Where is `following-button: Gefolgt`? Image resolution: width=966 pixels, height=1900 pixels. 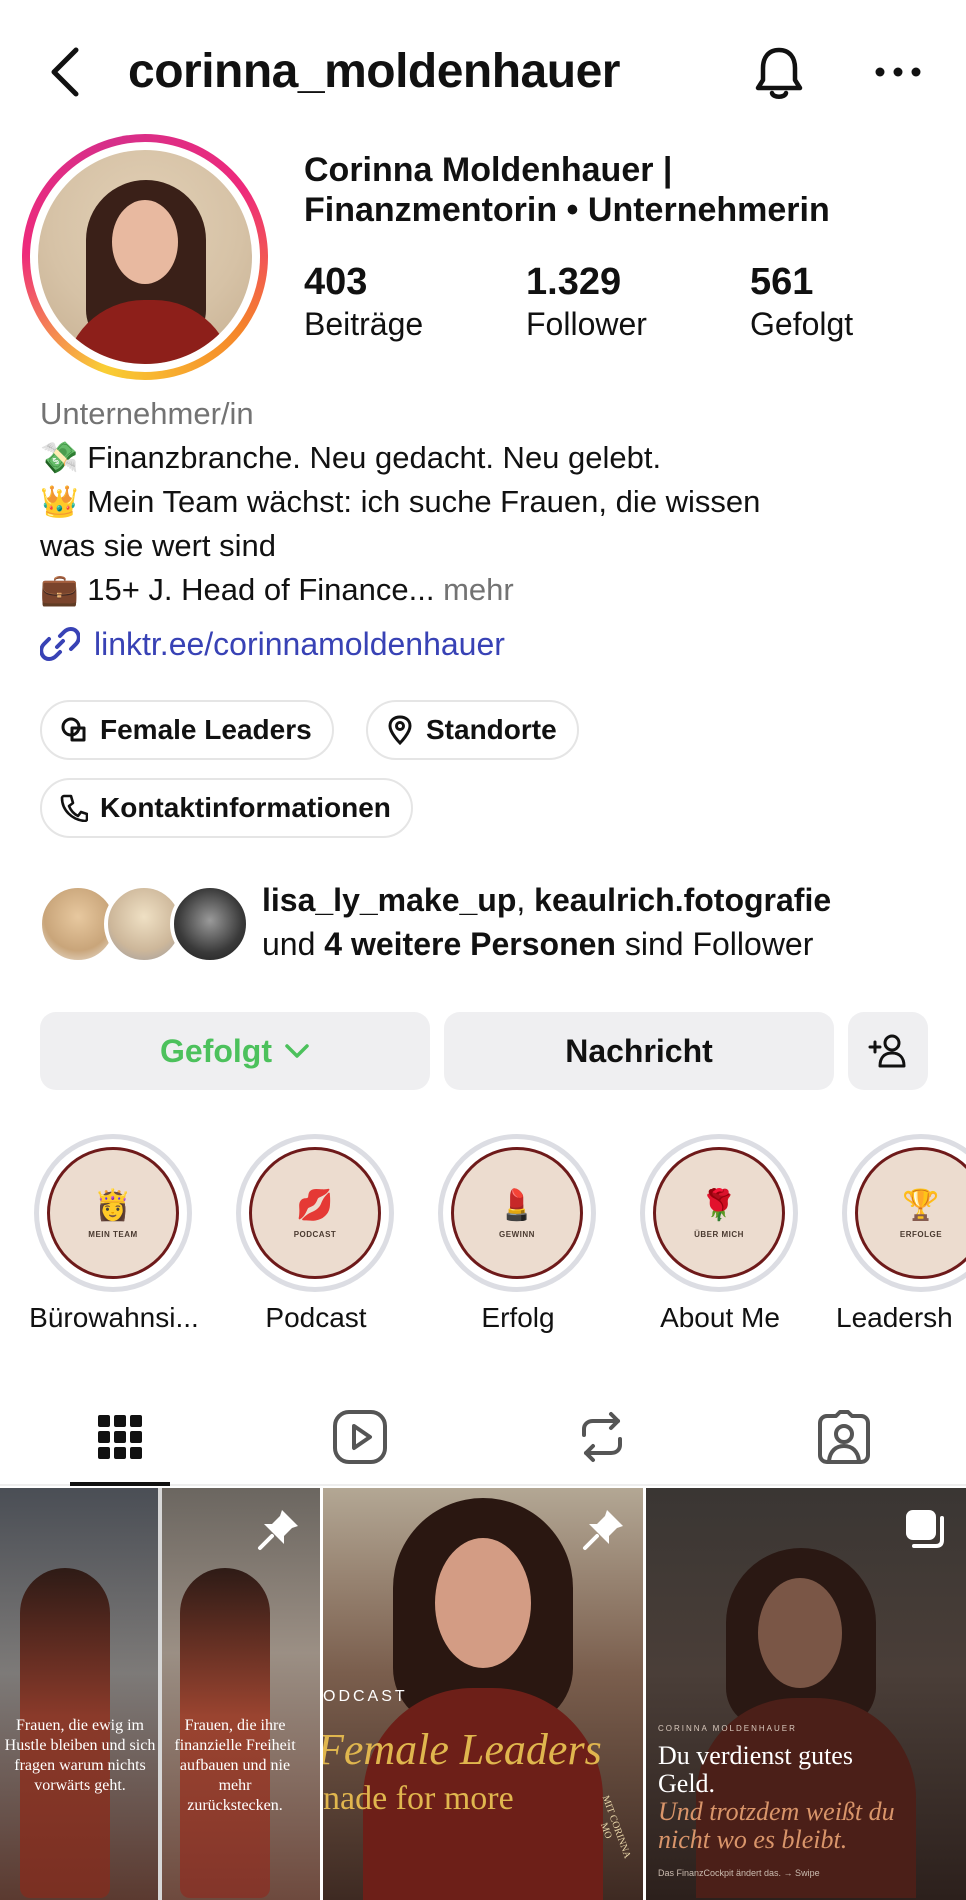 following-button: Gefolgt is located at coordinates (235, 1051).